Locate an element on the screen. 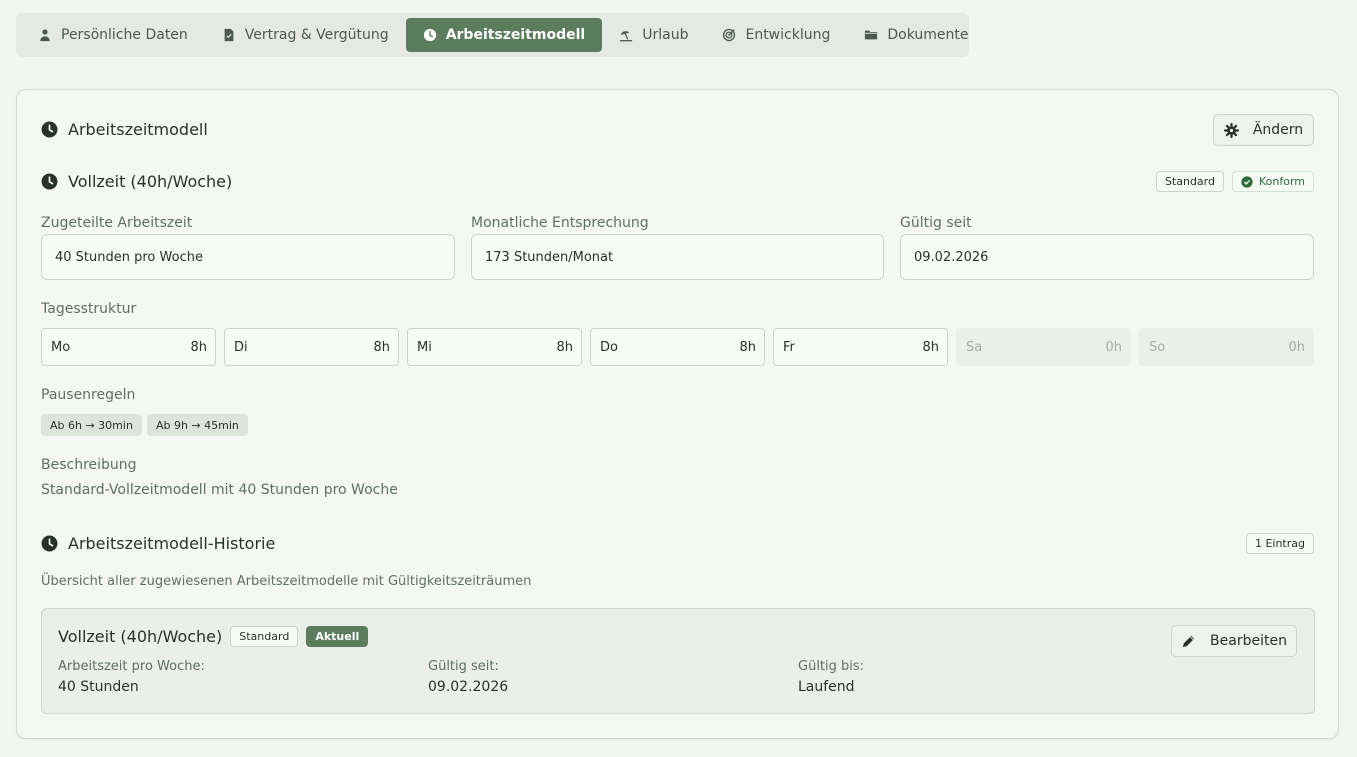  edit-button: Bearbeiten is located at coordinates (1234, 641).